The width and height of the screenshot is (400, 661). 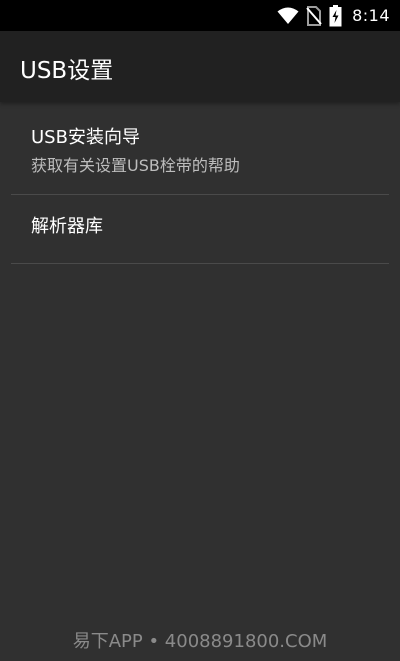 I want to click on status-bar: 8:14, so click(x=200, y=15).